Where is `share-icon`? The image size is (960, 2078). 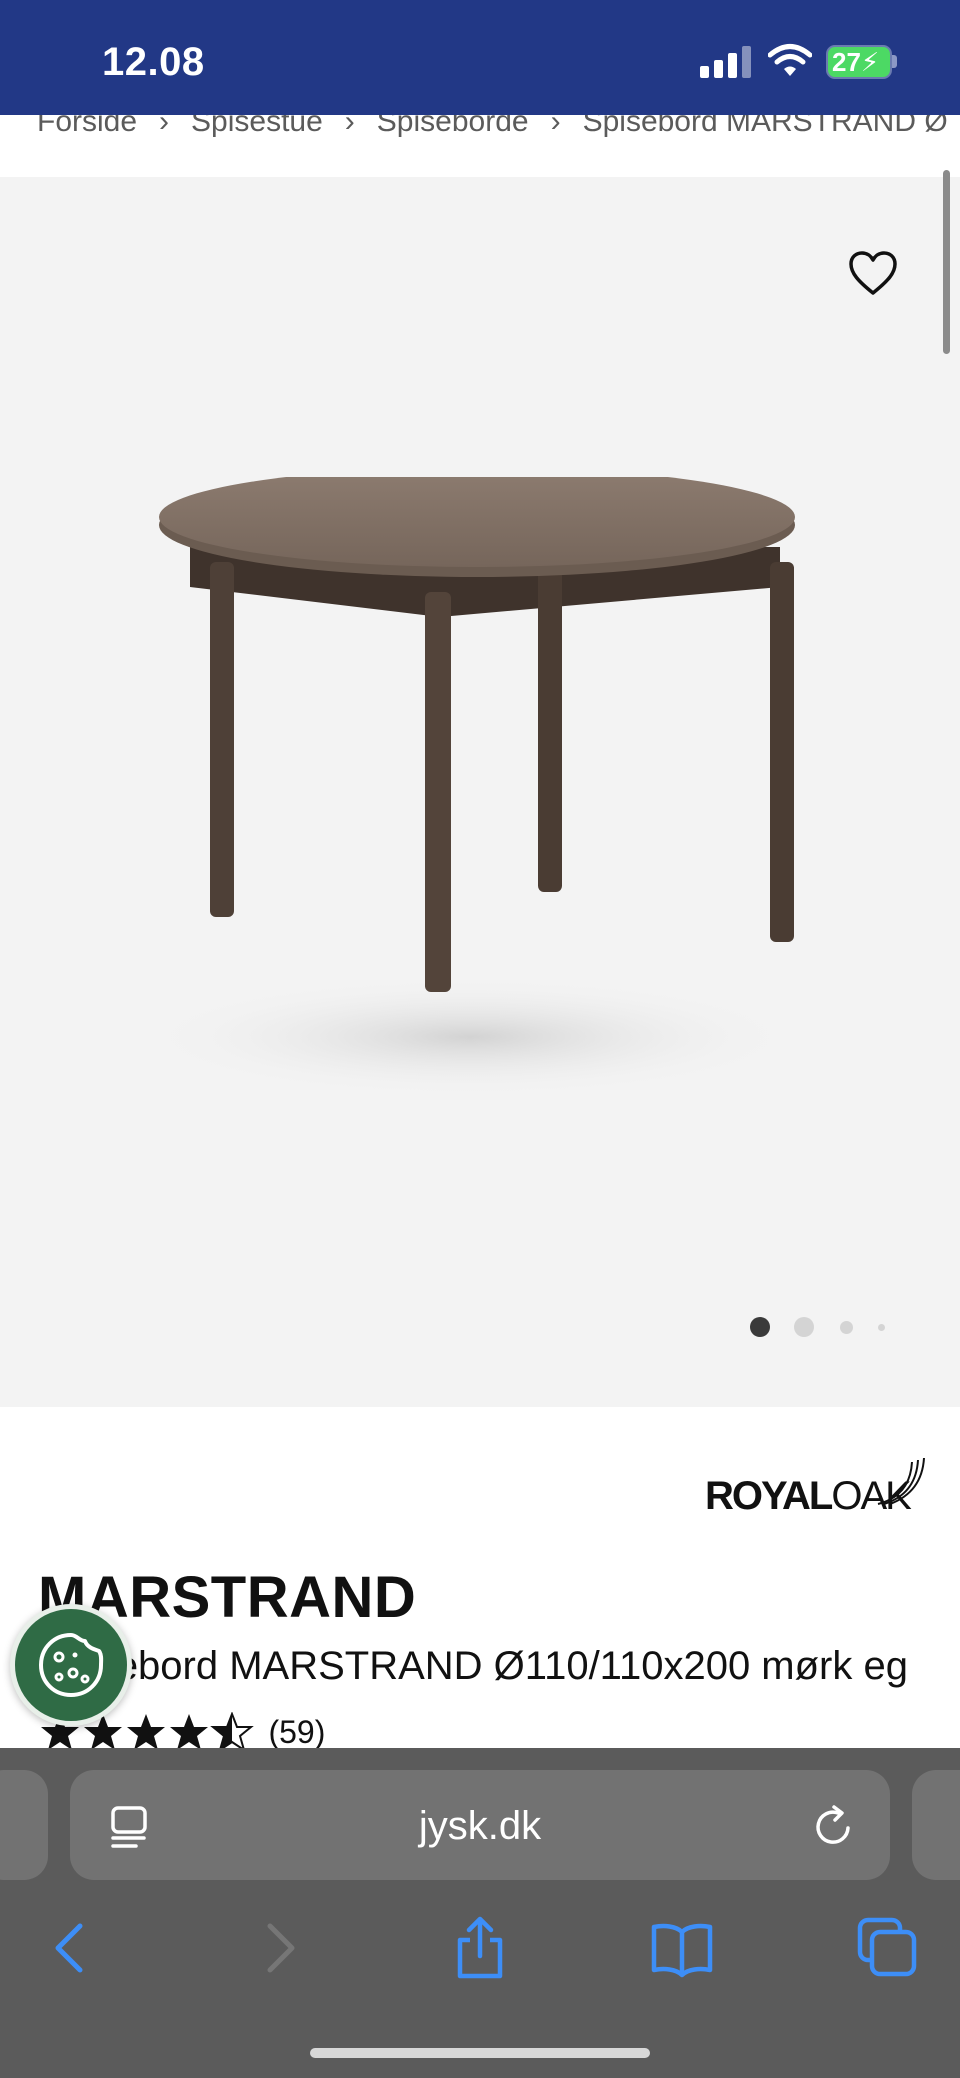 share-icon is located at coordinates (480, 1948).